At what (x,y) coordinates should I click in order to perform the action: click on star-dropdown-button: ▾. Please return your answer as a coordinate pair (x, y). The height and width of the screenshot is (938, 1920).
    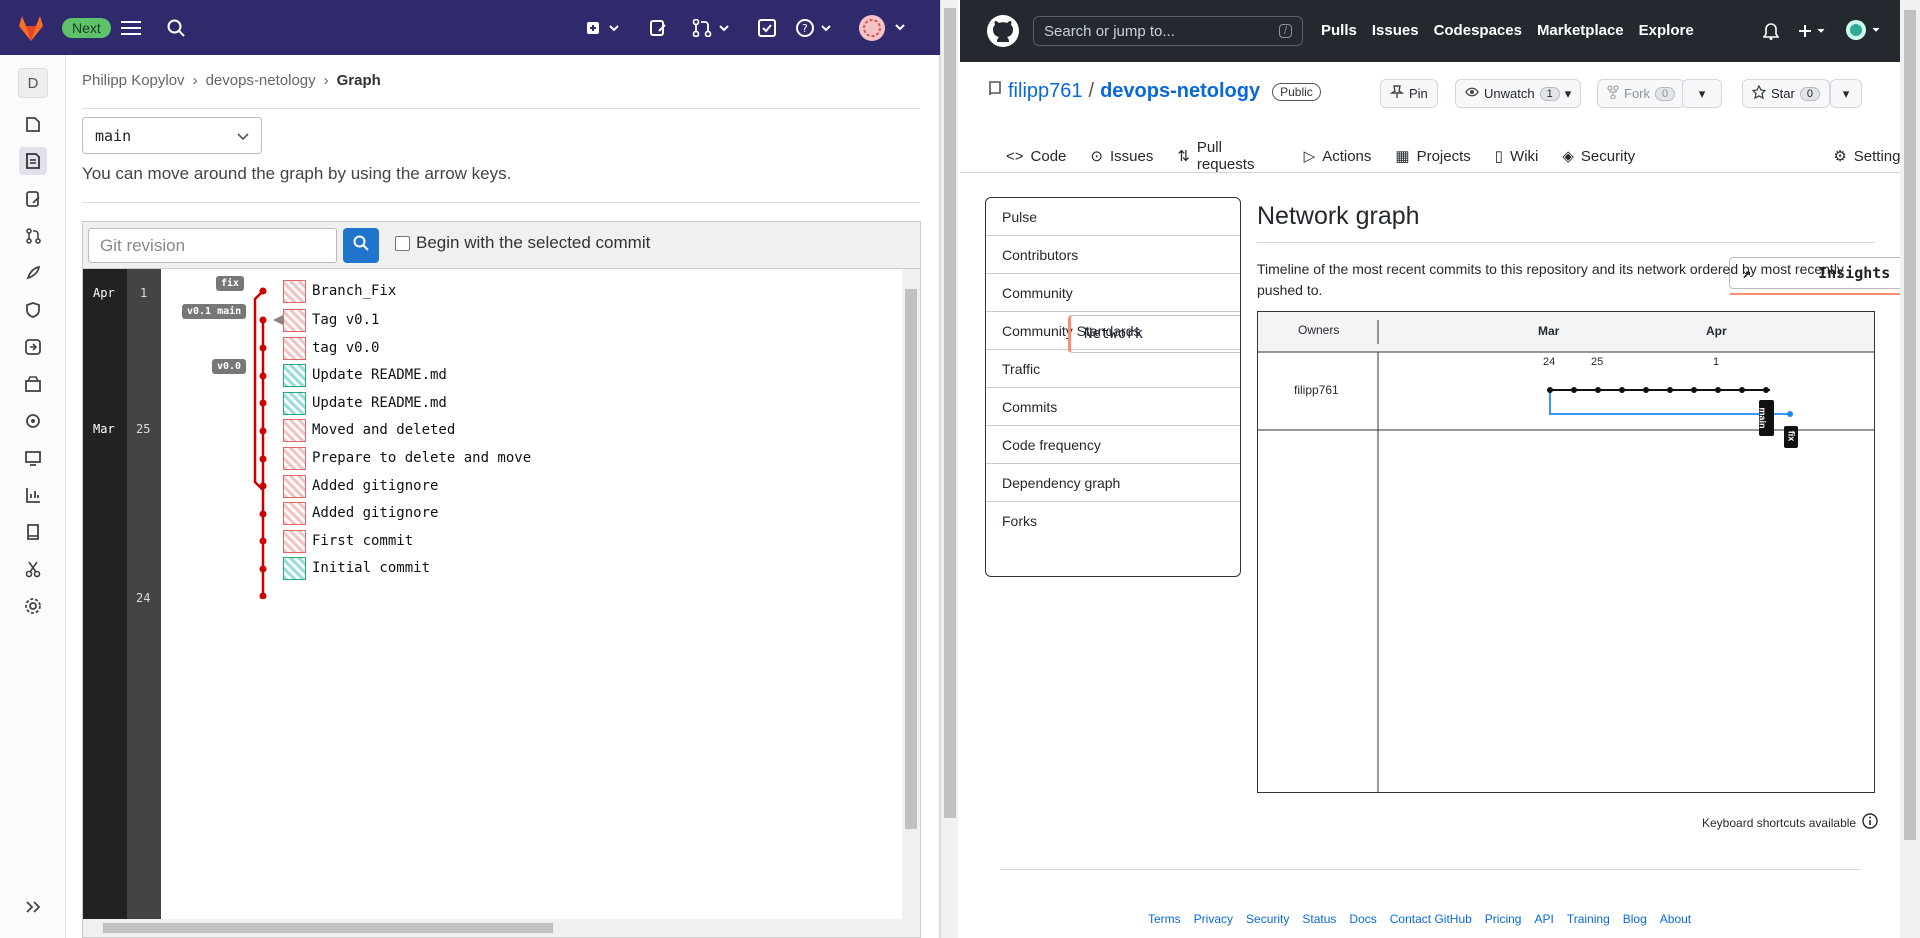
    Looking at the image, I should click on (1846, 93).